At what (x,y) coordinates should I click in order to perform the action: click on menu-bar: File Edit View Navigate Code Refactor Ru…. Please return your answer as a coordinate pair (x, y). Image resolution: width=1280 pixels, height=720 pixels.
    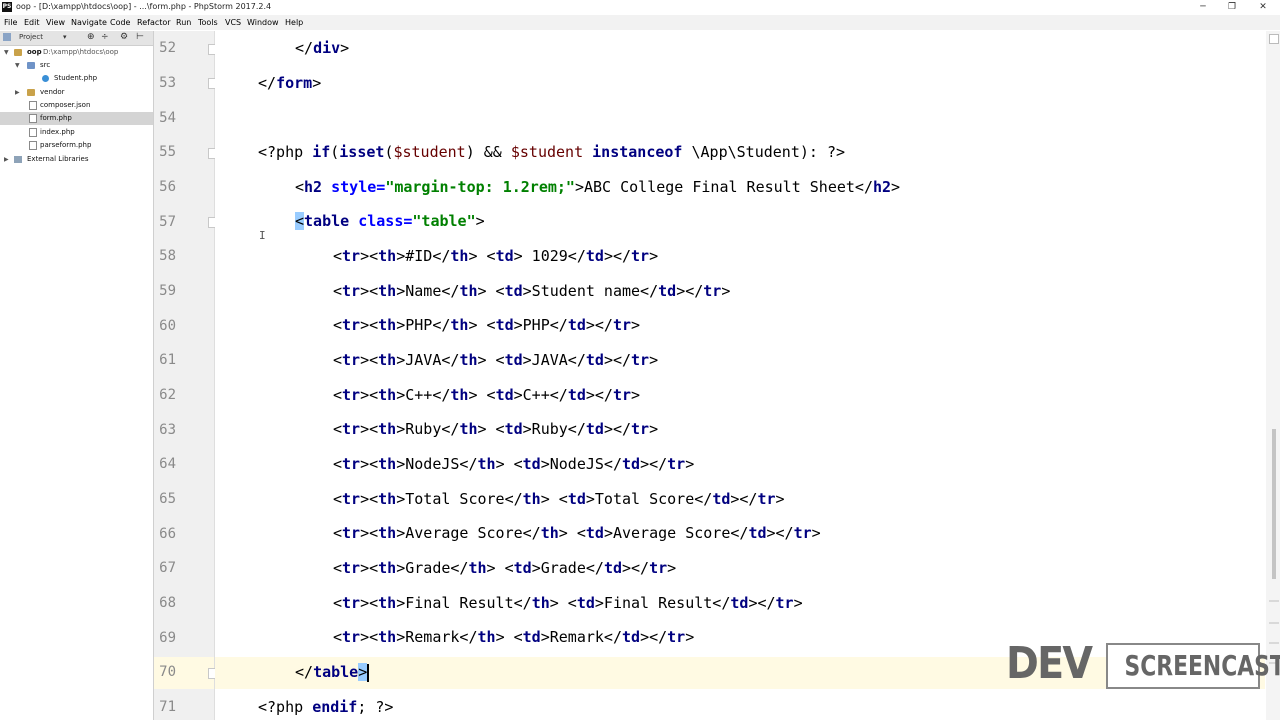
    Looking at the image, I should click on (640, 22).